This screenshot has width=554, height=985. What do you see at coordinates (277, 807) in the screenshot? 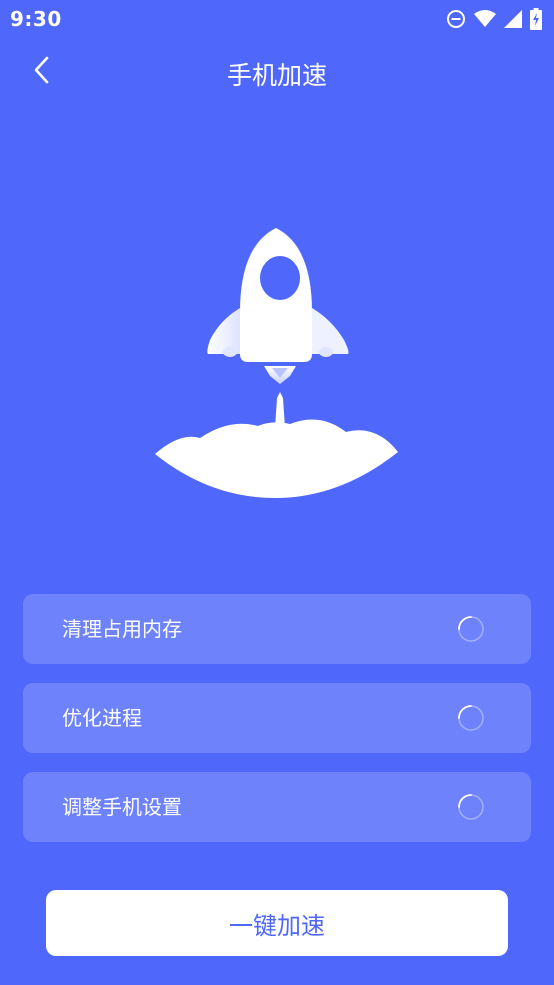
I see `task-item-adjust-settings: 调整手机设置` at bounding box center [277, 807].